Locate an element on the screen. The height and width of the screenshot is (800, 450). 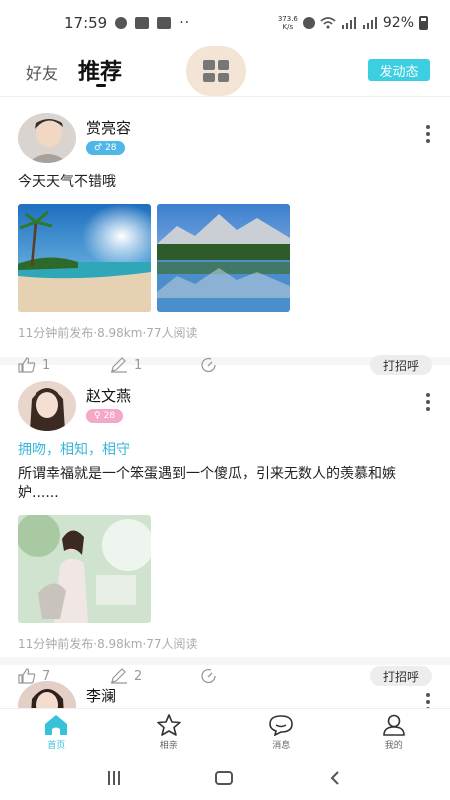
grid-menu-button is located at coordinates (216, 71).